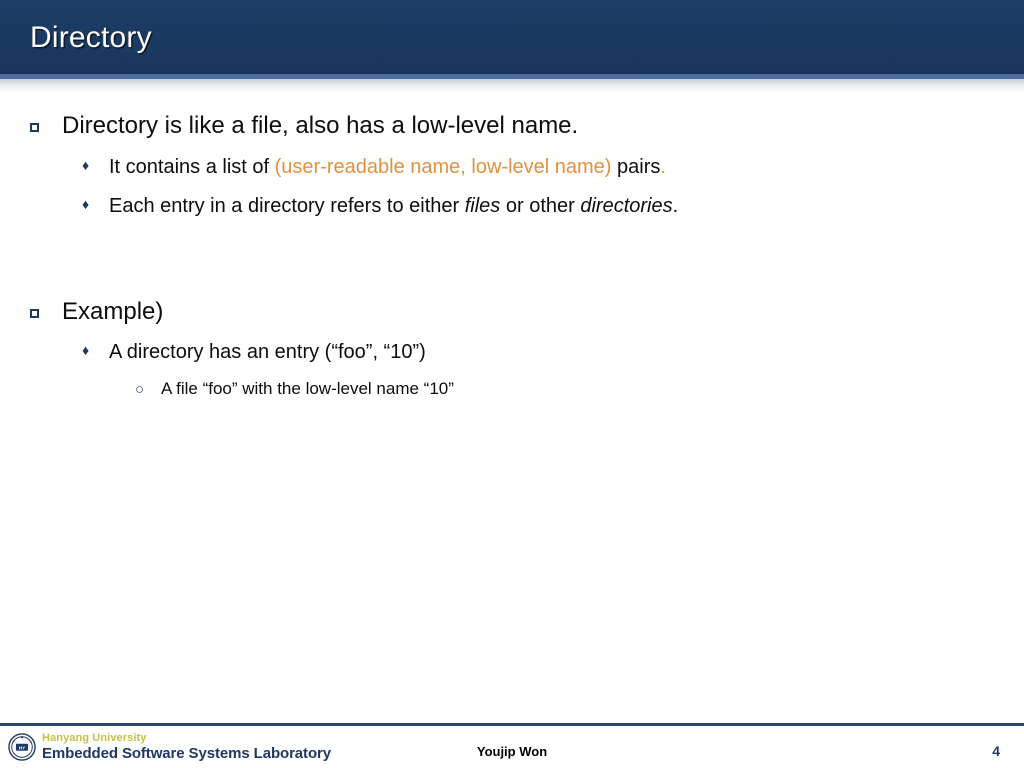 Image resolution: width=1024 pixels, height=768 pixels. What do you see at coordinates (512, 86) in the screenshot?
I see `title-shadow-fade` at bounding box center [512, 86].